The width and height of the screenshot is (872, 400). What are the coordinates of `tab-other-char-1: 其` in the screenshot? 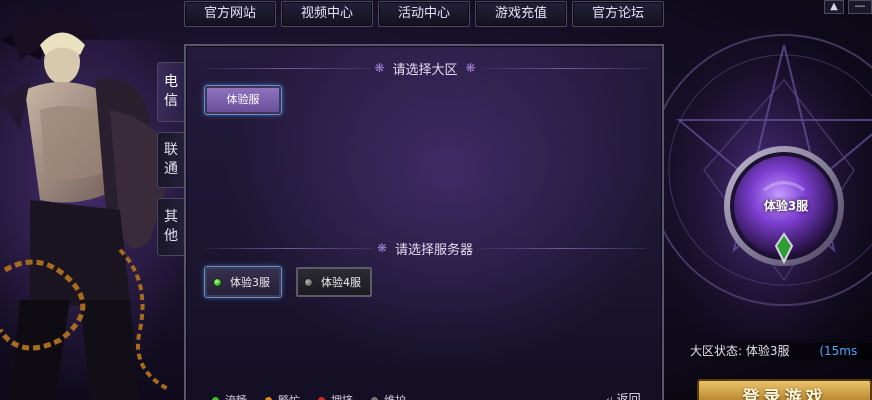 It's located at (171, 217).